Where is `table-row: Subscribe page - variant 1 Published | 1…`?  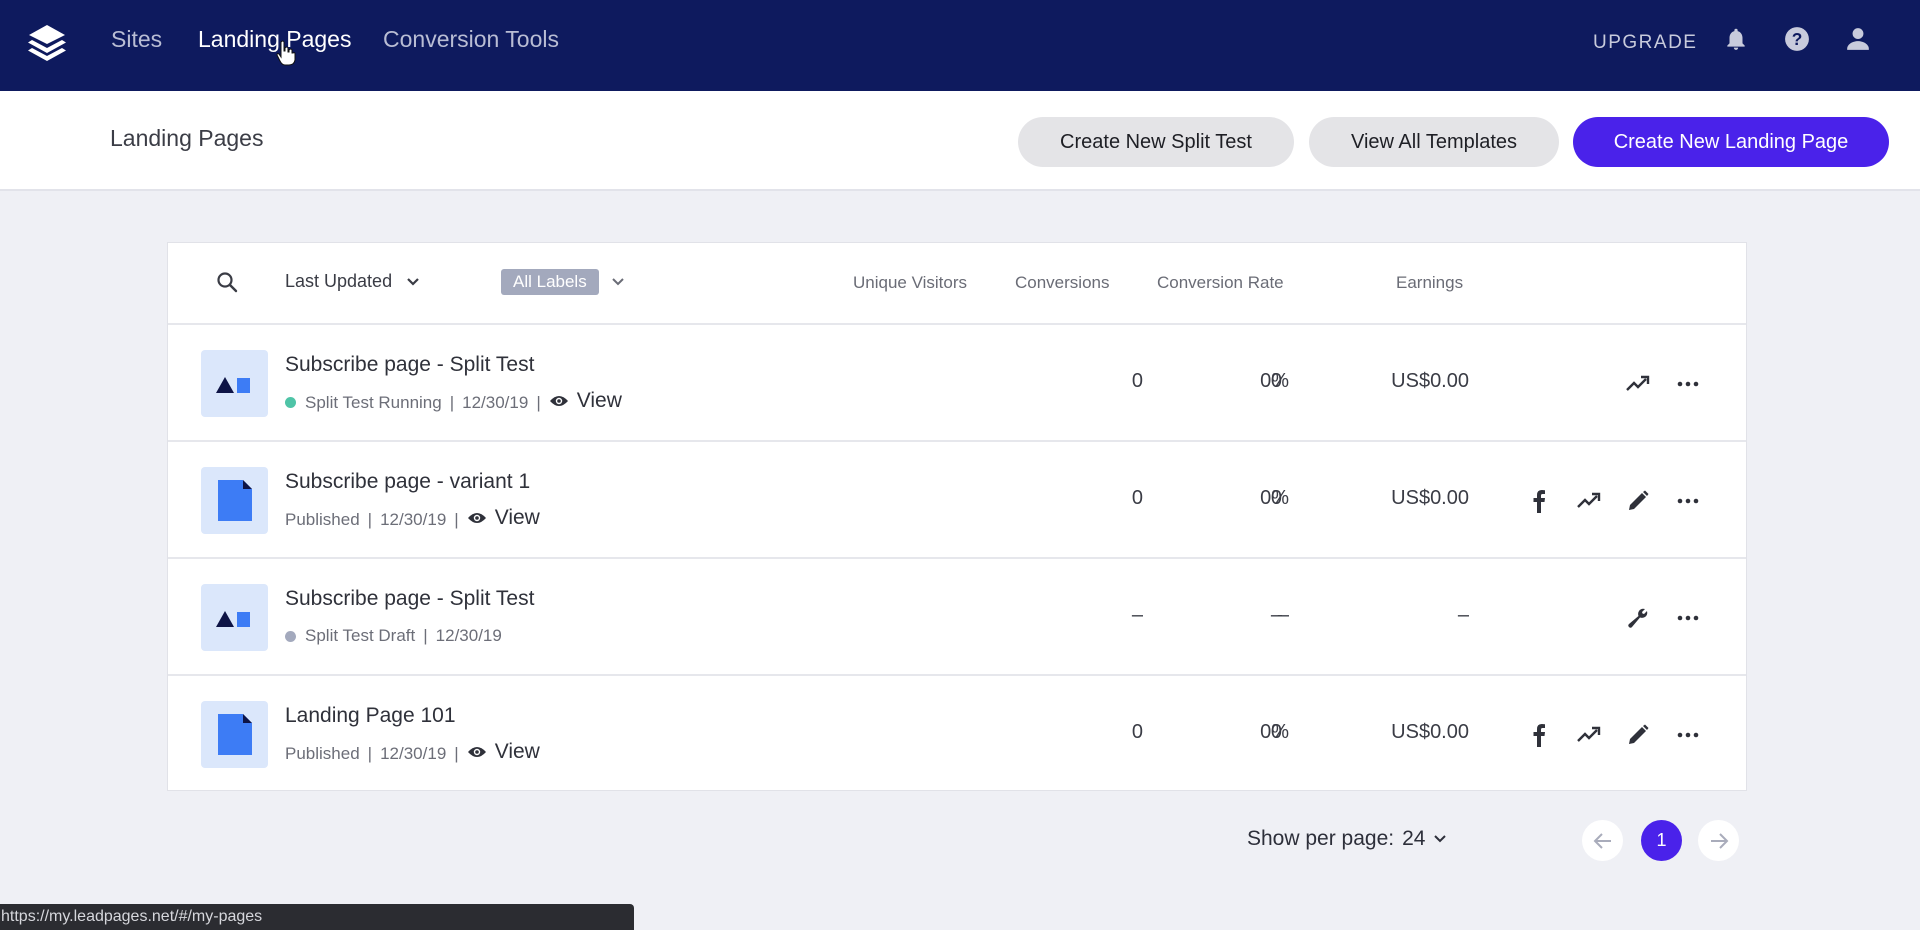
table-row: Subscribe page - variant 1 Published | 1… is located at coordinates (957, 500).